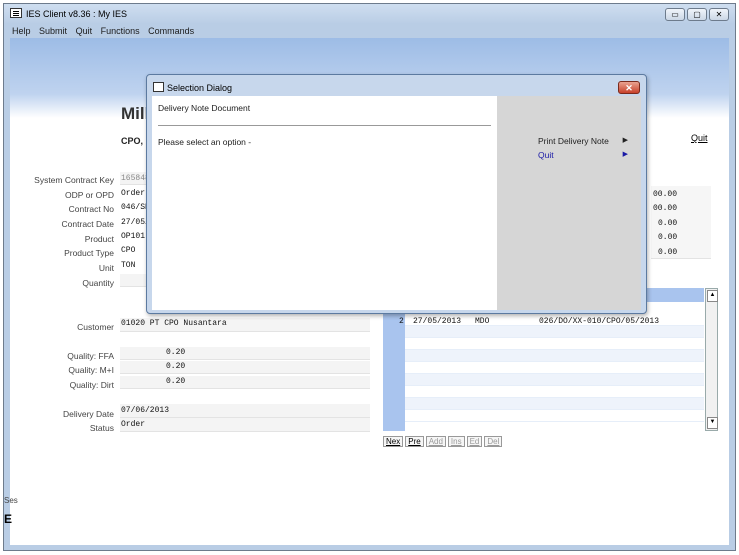 This screenshot has height=555, width=739. Describe the element at coordinates (665, 208) in the screenshot. I see `right-value-2: 00.00` at that location.